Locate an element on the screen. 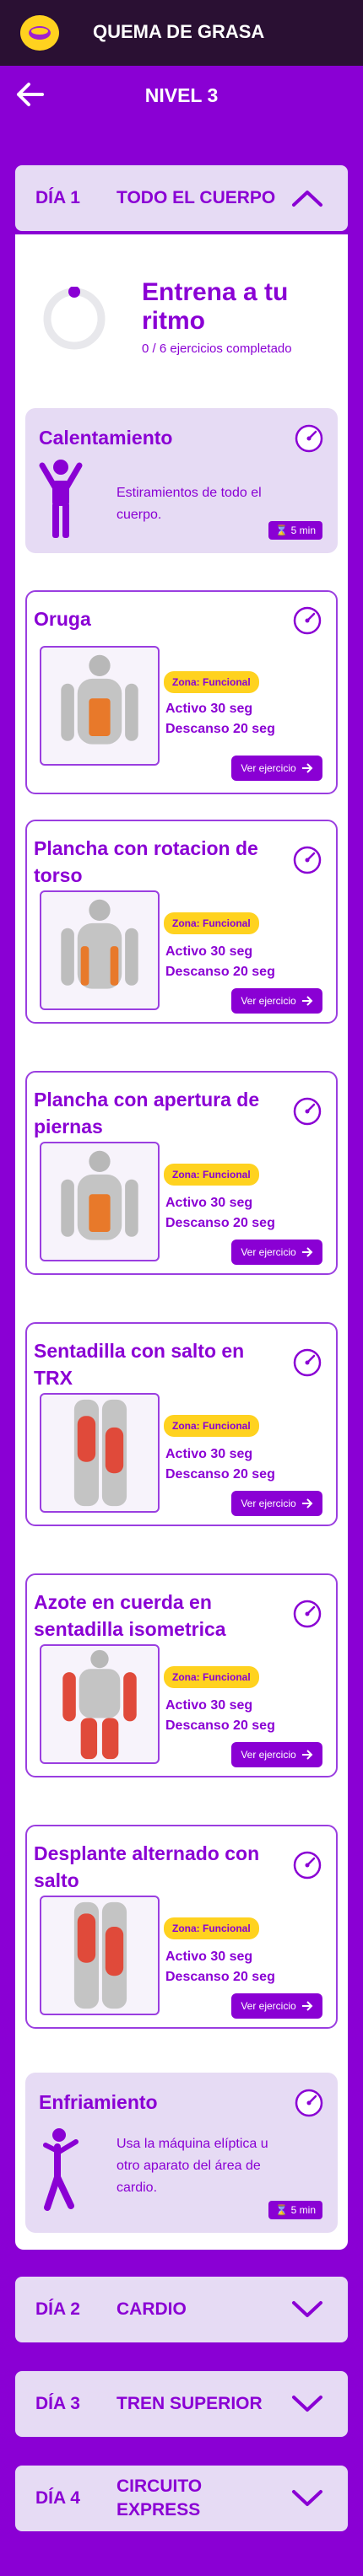 This screenshot has height=2576, width=363. stretching-figure-icon is located at coordinates (61, 499).